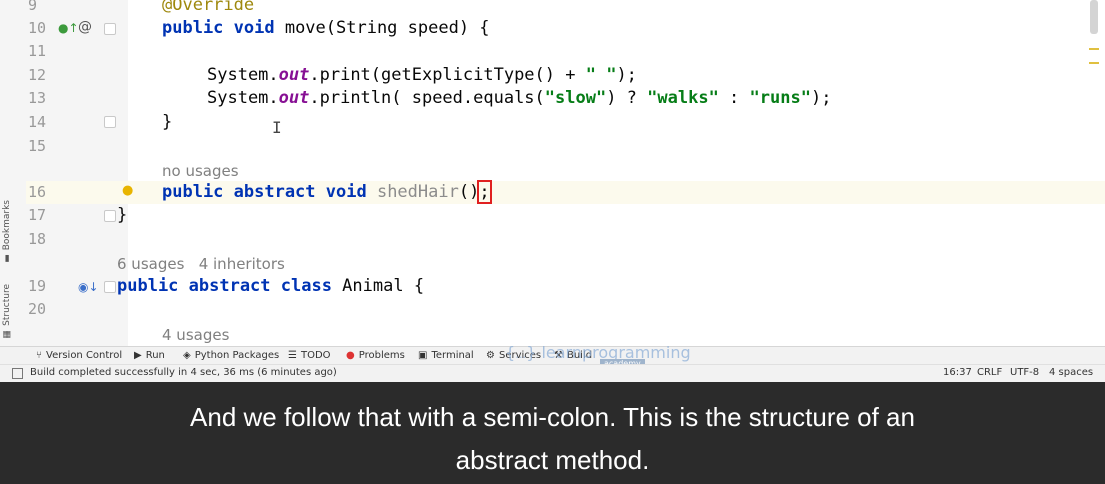  What do you see at coordinates (167, 122) in the screenshot?
I see `code-close-brace: }` at bounding box center [167, 122].